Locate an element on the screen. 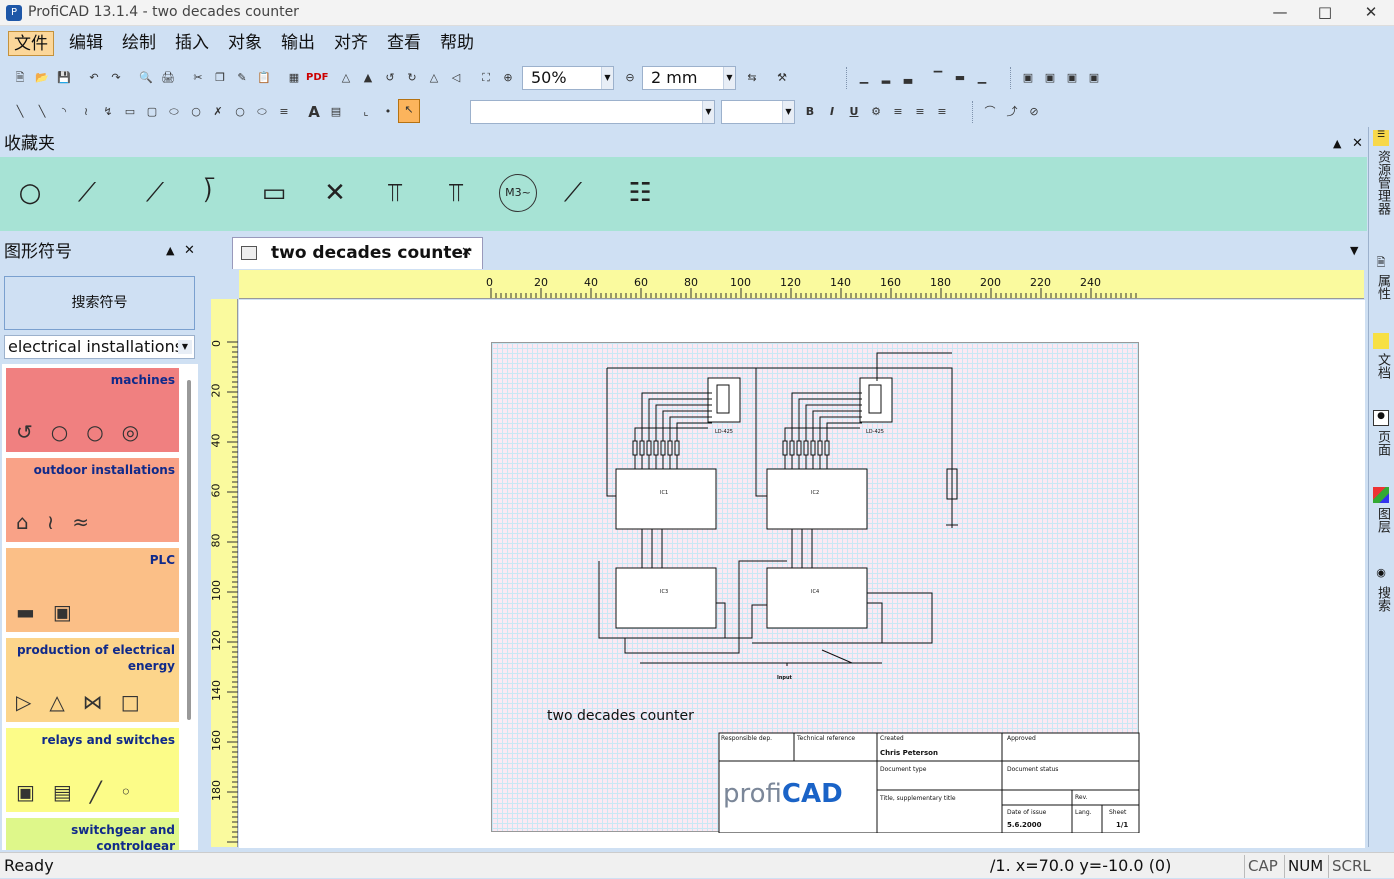 This screenshot has width=1394, height=879. group-icon: ▣ is located at coordinates (1028, 78).